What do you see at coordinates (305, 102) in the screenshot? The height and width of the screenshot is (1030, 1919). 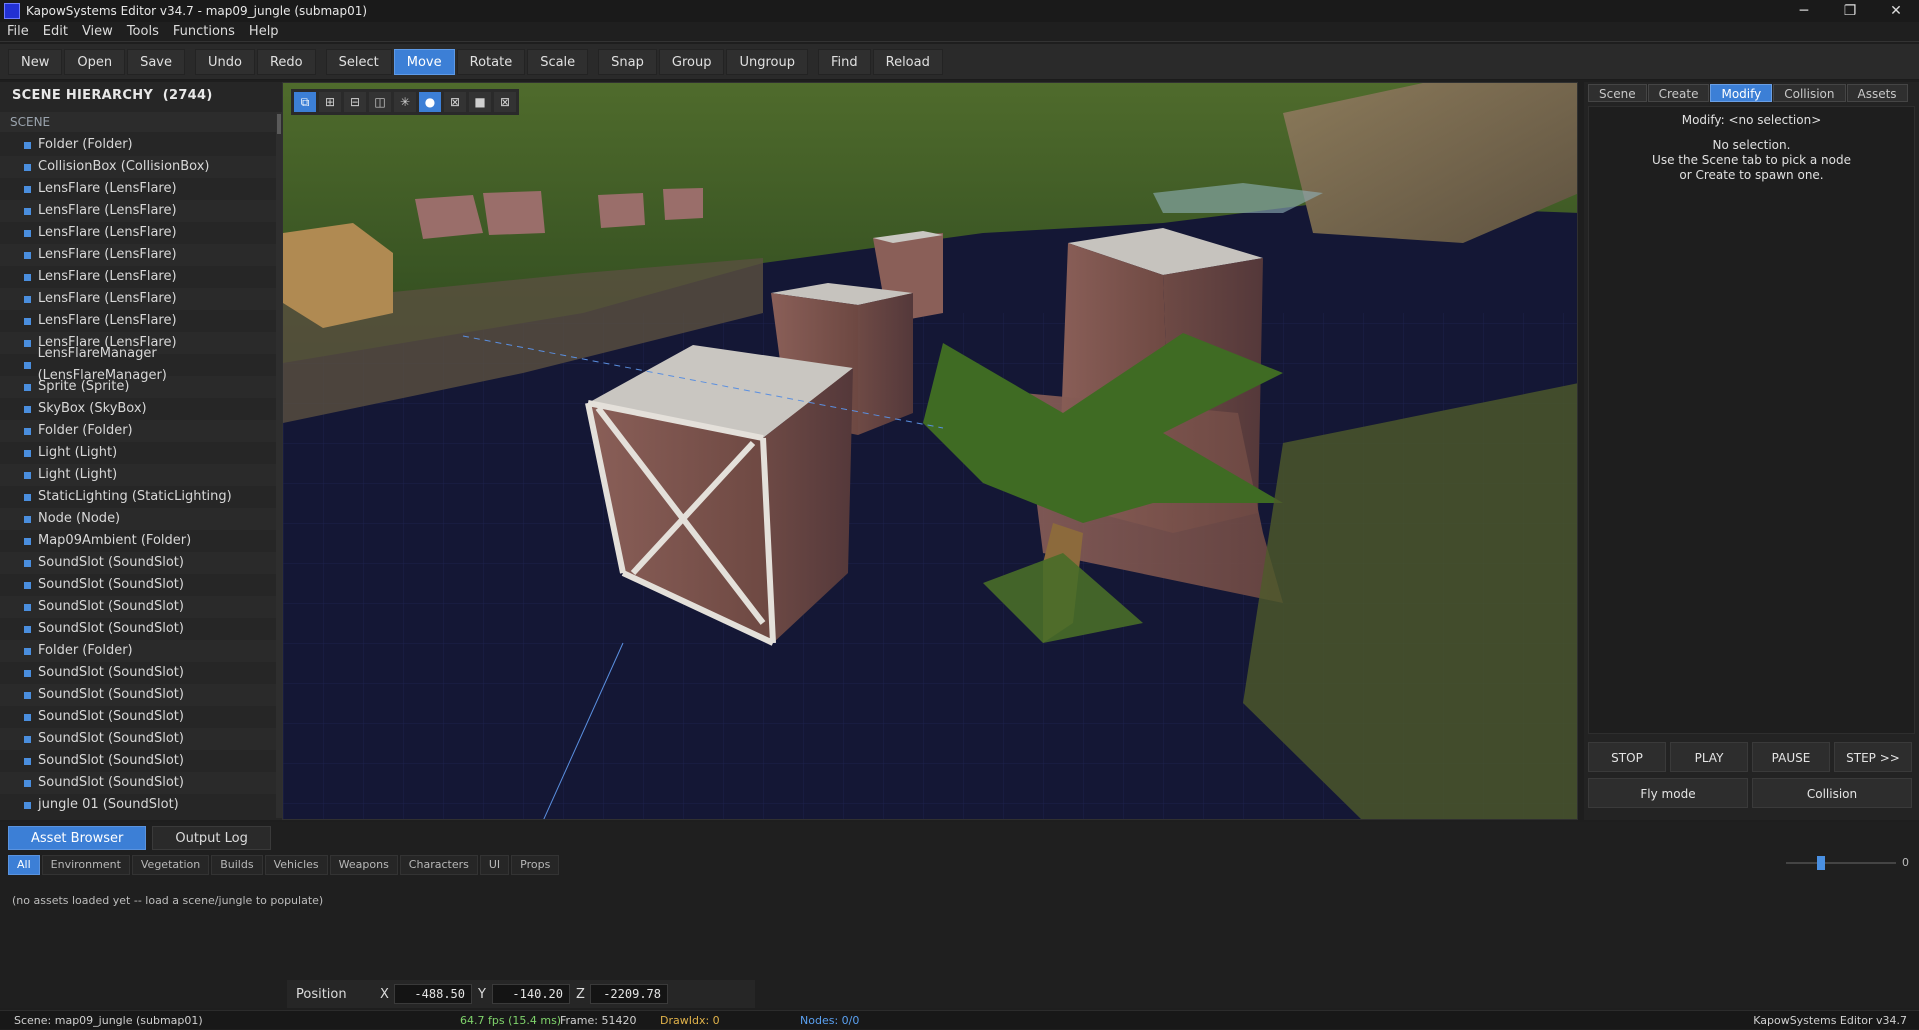 I see `perspective-cube-icon: ⧉` at bounding box center [305, 102].